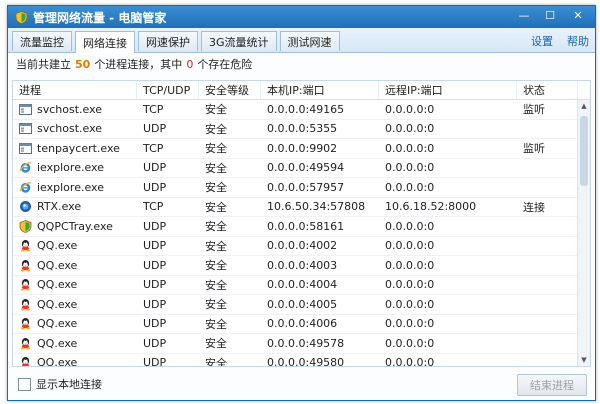 This screenshot has height=404, width=600. I want to click on tab-network-connections: 网络连接, so click(105, 42).